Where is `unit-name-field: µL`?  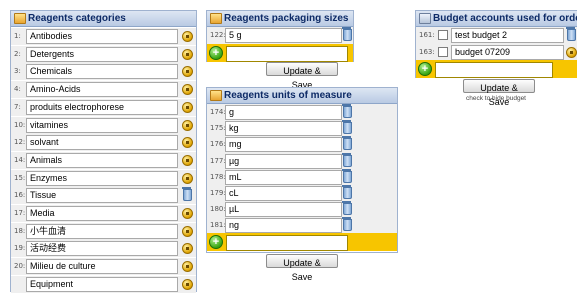
unit-name-field: µL is located at coordinates (283, 210).